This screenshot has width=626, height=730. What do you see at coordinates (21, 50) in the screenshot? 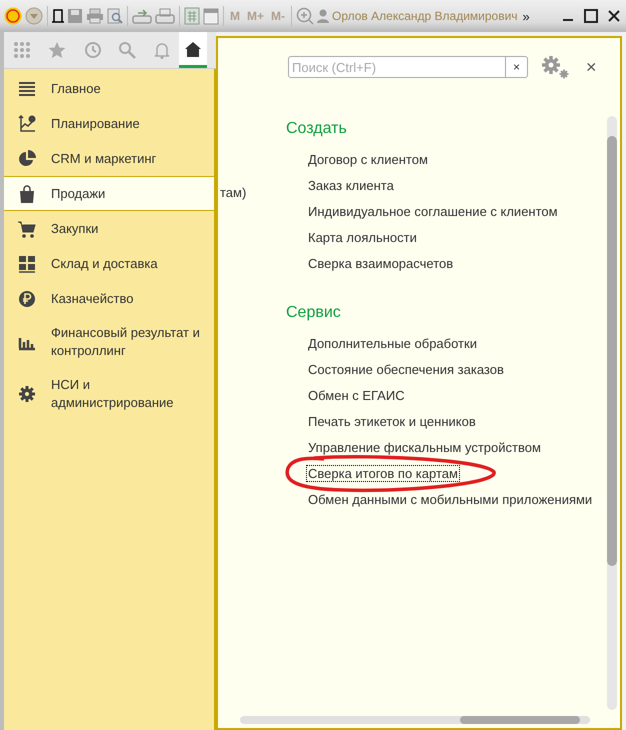
I see `apps-grid-icon` at bounding box center [21, 50].